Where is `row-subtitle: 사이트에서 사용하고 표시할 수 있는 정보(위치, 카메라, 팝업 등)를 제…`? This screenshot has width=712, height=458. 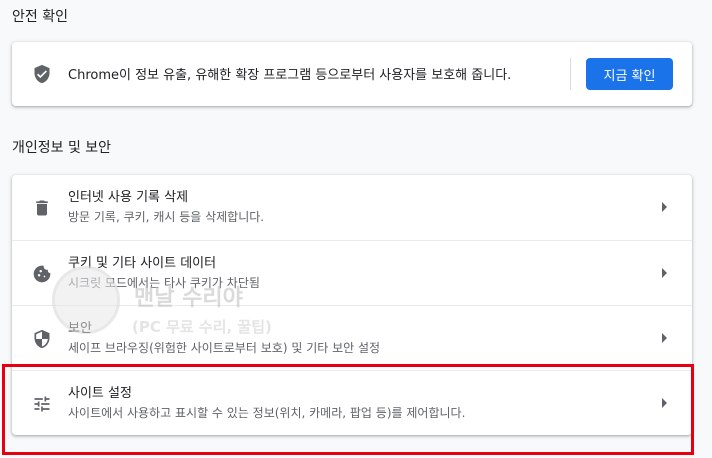
row-subtitle: 사이트에서 사용하고 표시할 수 있는 정보(위치, 카메라, 팝업 등)를 제… is located at coordinates (267, 413).